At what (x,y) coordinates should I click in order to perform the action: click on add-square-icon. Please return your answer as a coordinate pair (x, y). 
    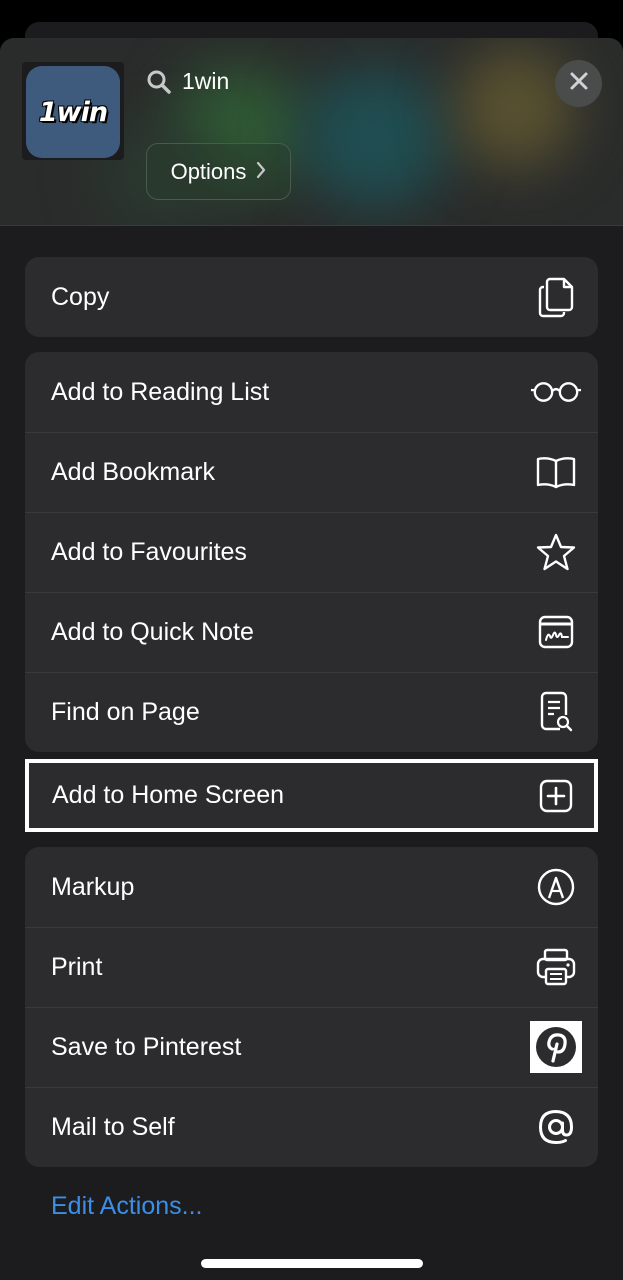
    Looking at the image, I should click on (556, 796).